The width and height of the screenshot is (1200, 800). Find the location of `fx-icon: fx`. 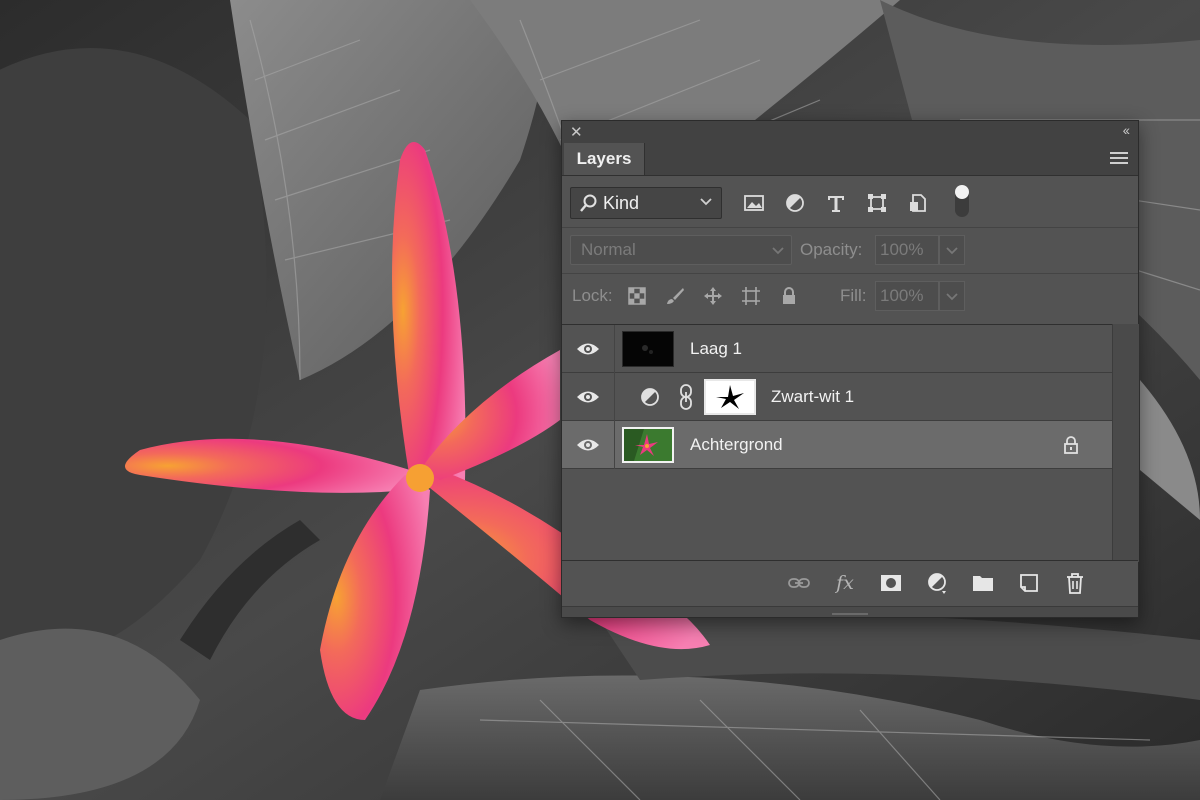

fx-icon: fx is located at coordinates (845, 583).